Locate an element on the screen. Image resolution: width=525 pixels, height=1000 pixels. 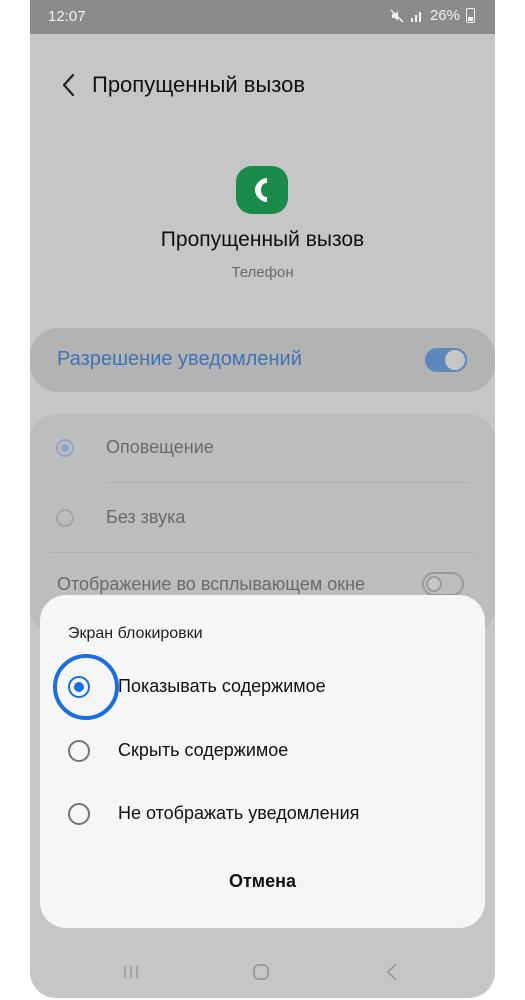
battery-icon is located at coordinates (470, 15).